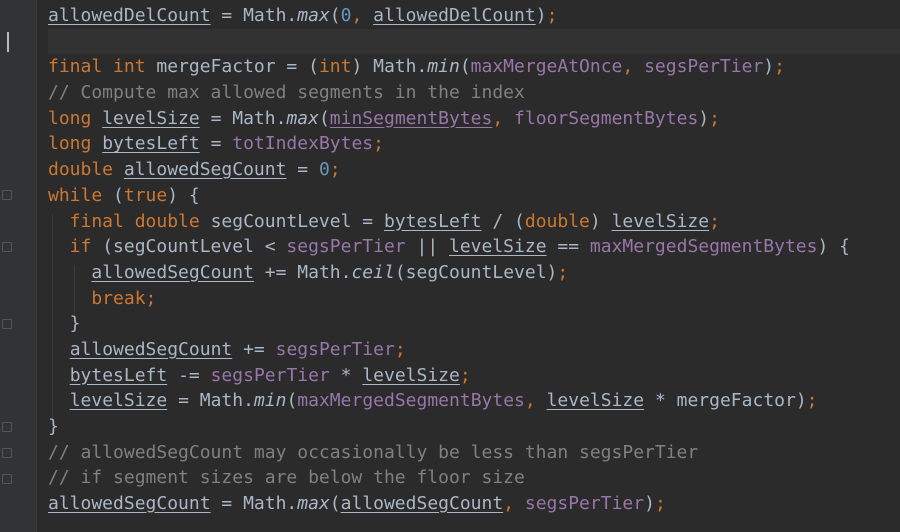 This screenshot has width=900, height=532. What do you see at coordinates (8, 42) in the screenshot?
I see `text-caret` at bounding box center [8, 42].